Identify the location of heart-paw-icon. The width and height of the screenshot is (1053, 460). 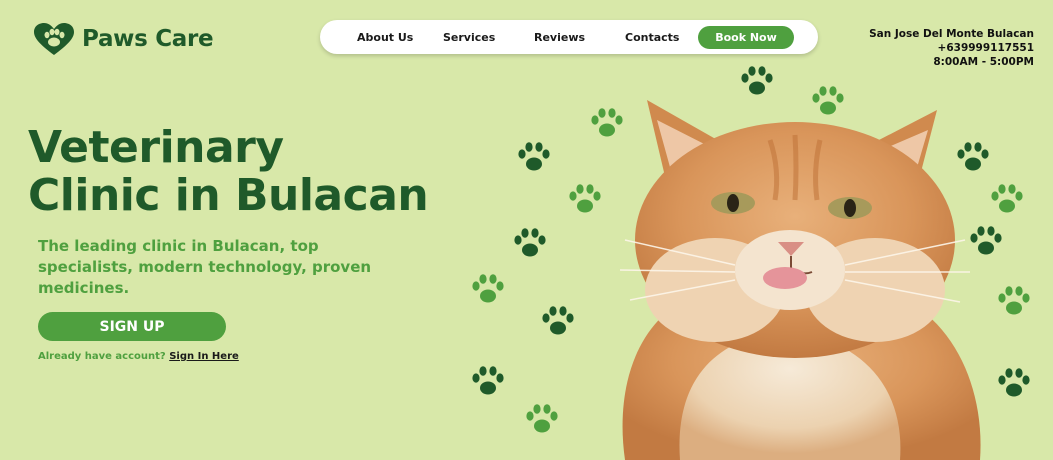
(54, 39).